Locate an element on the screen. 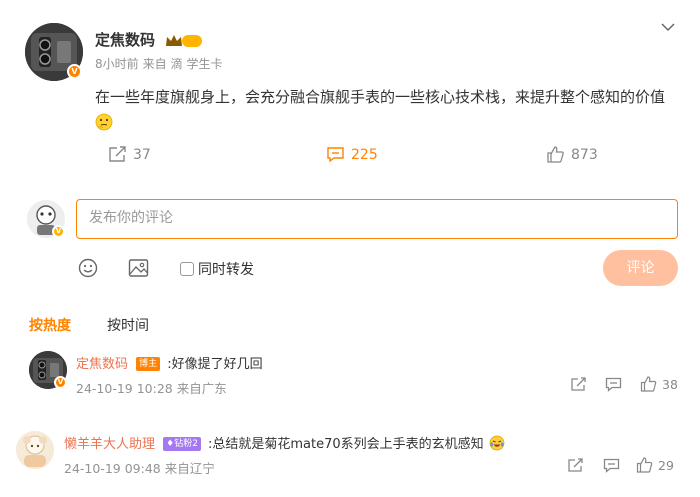 This screenshot has width=700, height=497. comment-datetime: 24-10-19 09:48 is located at coordinates (112, 468).